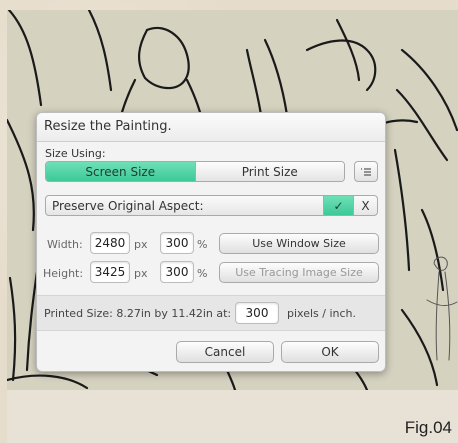 The width and height of the screenshot is (458, 443). What do you see at coordinates (202, 244) in the screenshot?
I see `width-percent-unit: %` at bounding box center [202, 244].